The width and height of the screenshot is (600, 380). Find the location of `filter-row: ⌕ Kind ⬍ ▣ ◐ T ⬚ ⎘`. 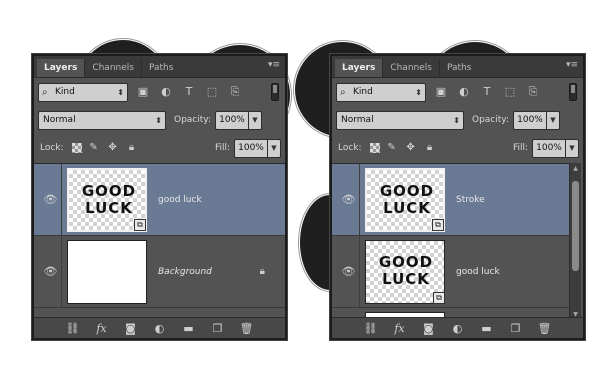

filter-row: ⌕ Kind ⬍ ▣ ◐ T ⬚ ⎘ is located at coordinates (159, 92).